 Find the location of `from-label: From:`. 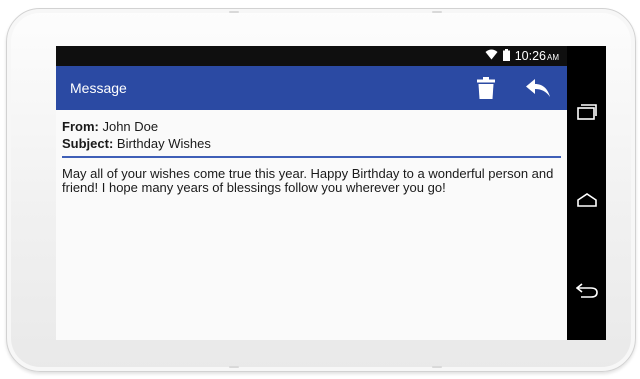

from-label: From: is located at coordinates (80, 126).